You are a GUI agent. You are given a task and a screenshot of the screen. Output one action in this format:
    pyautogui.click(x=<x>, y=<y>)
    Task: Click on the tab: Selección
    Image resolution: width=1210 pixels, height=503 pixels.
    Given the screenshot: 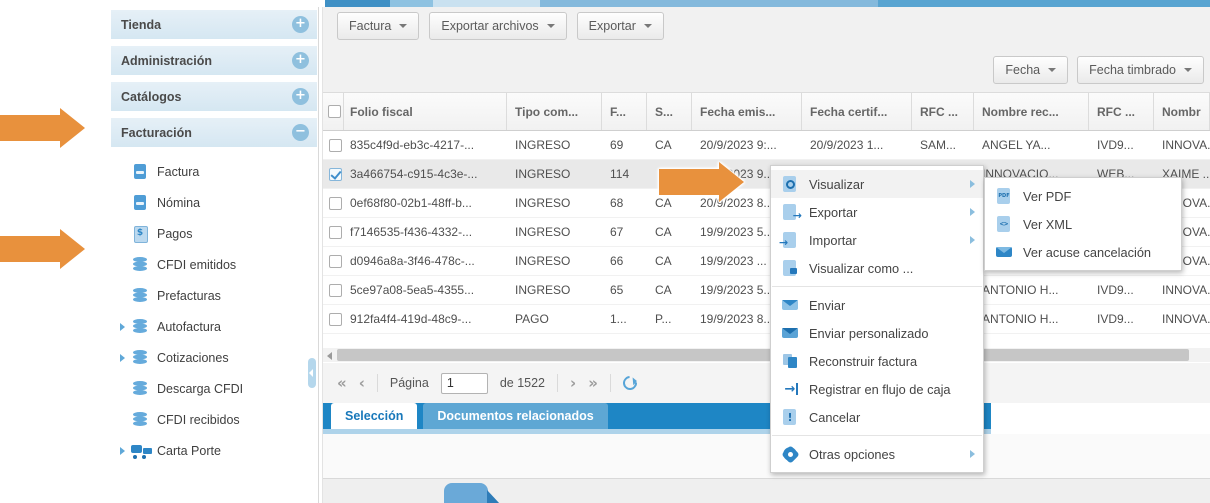 What is the action you would take?
    pyautogui.click(x=374, y=416)
    